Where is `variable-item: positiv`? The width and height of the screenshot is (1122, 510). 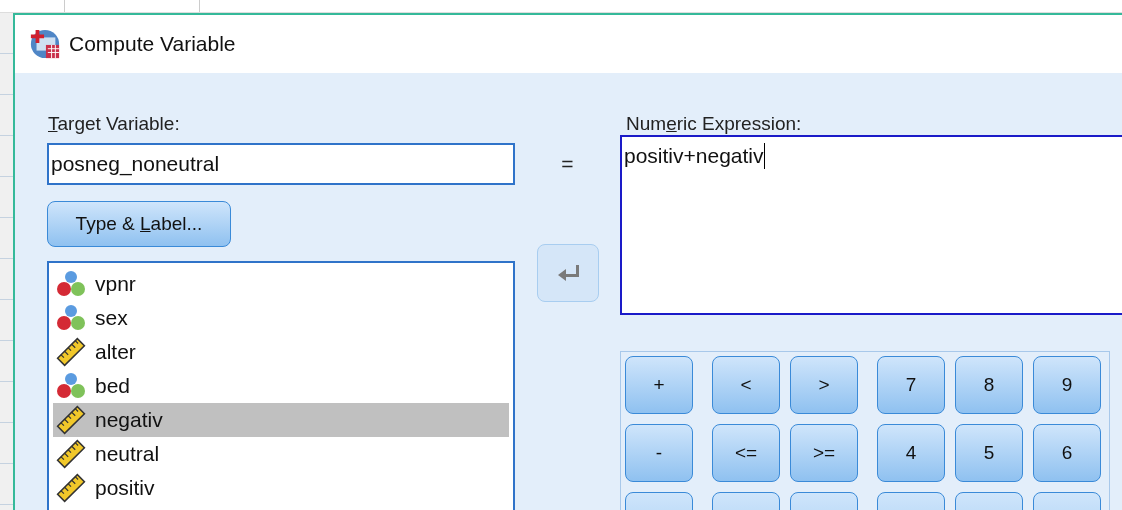
variable-item: positiv is located at coordinates (281, 488).